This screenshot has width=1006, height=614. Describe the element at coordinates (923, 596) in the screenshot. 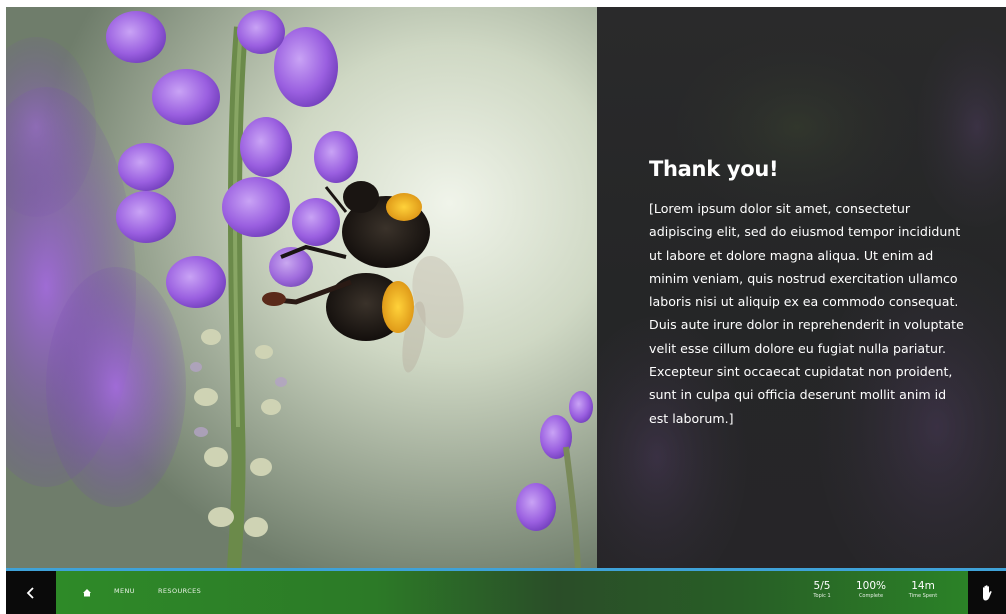

I see `time-spent-label: Time Spent` at that location.